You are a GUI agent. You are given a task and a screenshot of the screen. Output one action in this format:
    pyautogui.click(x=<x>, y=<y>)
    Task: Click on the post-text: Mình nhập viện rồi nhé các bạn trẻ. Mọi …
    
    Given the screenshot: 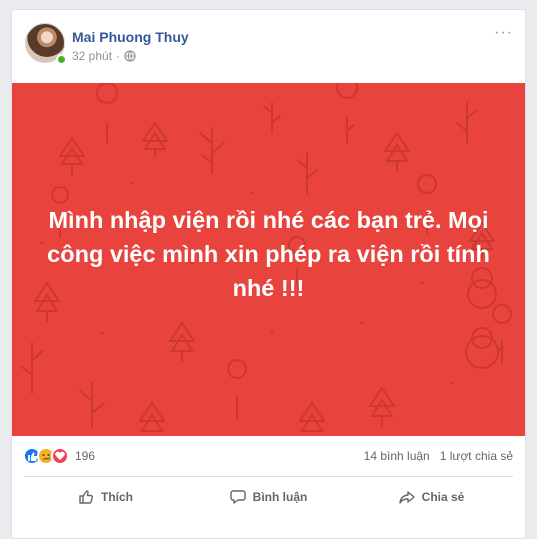 What is the action you would take?
    pyautogui.click(x=268, y=254)
    